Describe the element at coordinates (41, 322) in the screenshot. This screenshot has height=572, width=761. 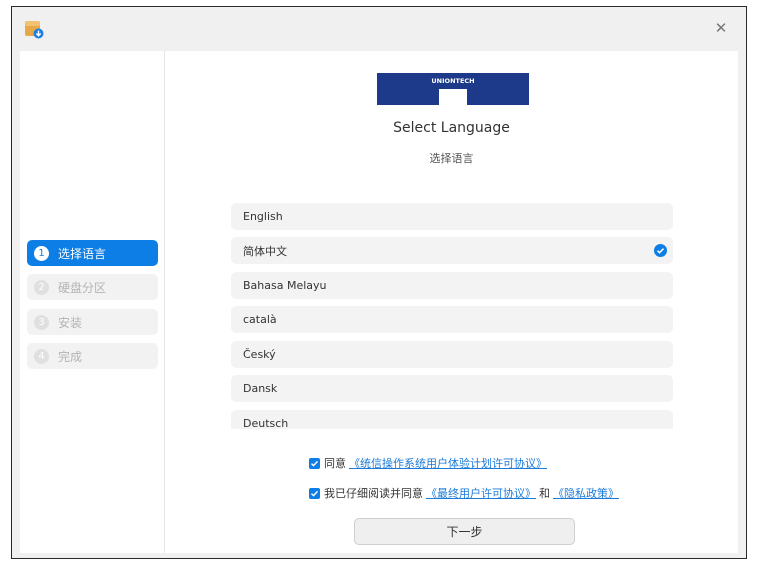
I see `step-number: 3` at that location.